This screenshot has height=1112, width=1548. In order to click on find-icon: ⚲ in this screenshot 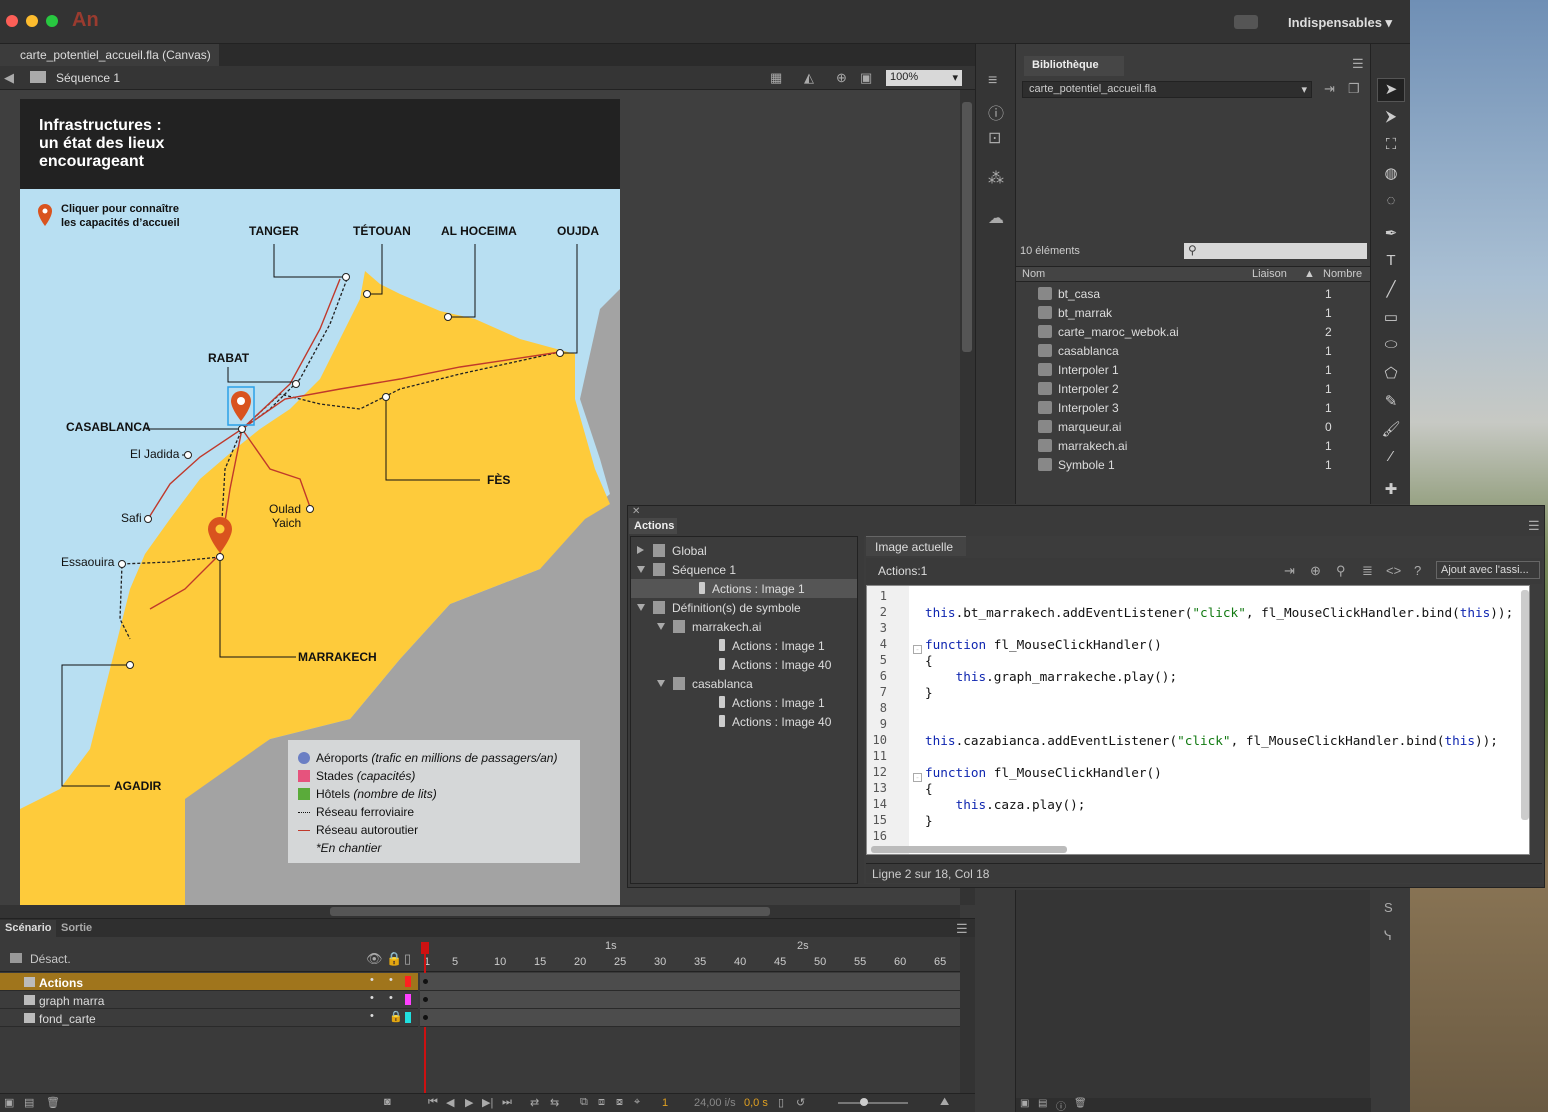, I will do `click(1341, 571)`.